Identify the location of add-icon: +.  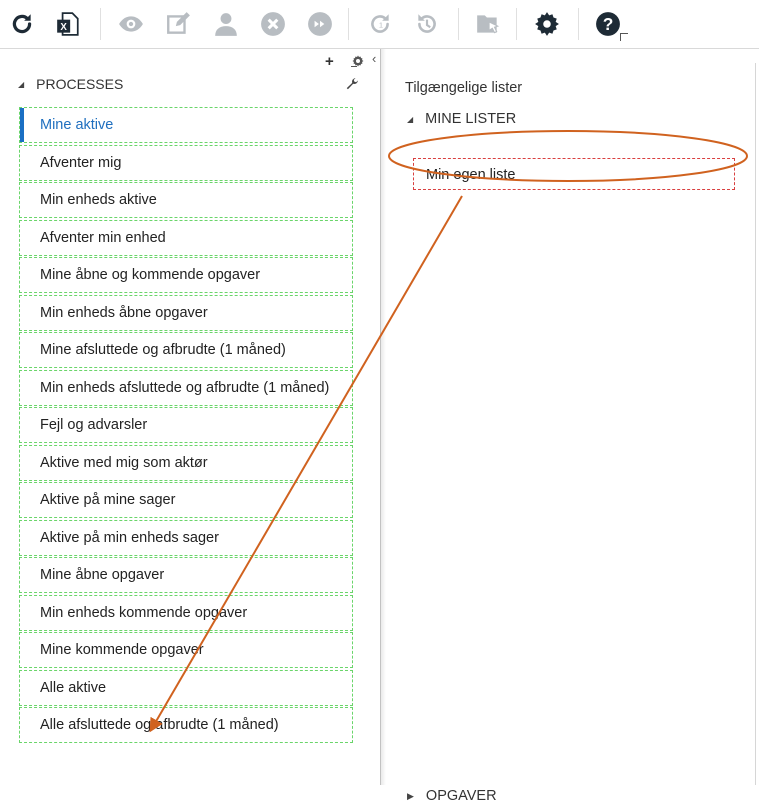
(329, 61).